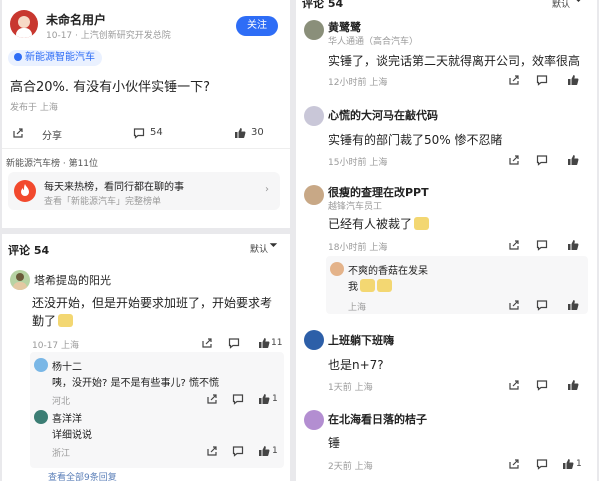  Describe the element at coordinates (24, 24) in the screenshot. I see `author-avatar` at that location.